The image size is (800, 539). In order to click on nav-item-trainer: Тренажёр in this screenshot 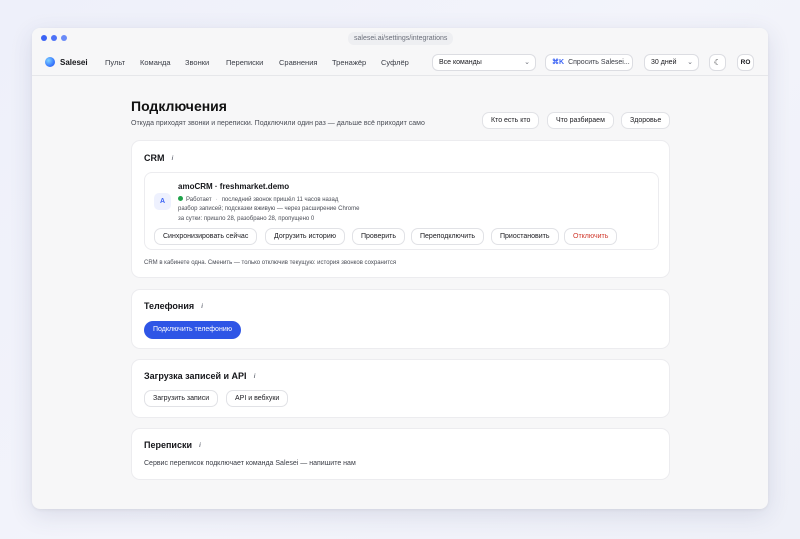, I will do `click(349, 62)`.